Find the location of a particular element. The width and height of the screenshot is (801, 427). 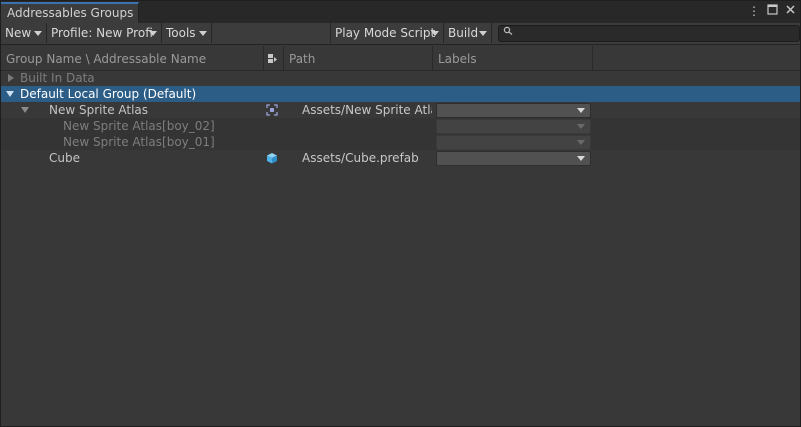

more-options-icon: ⋮ is located at coordinates (754, 11).